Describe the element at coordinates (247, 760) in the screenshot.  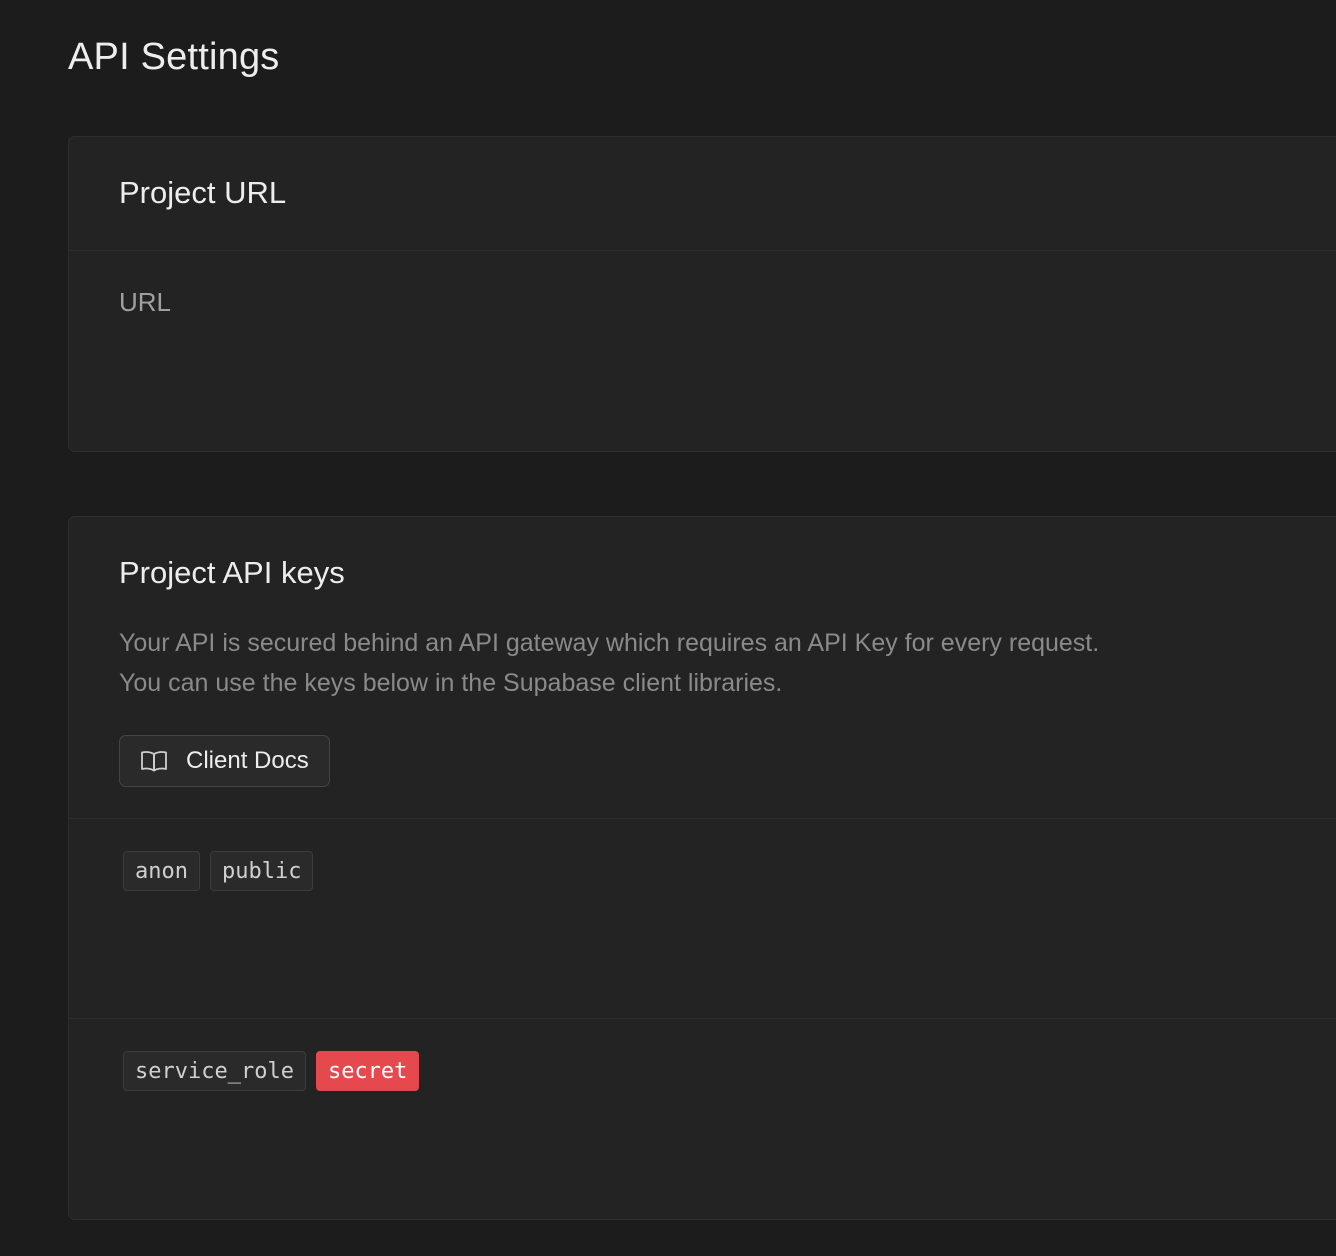
I see `client-docs-label: Client Docs` at that location.